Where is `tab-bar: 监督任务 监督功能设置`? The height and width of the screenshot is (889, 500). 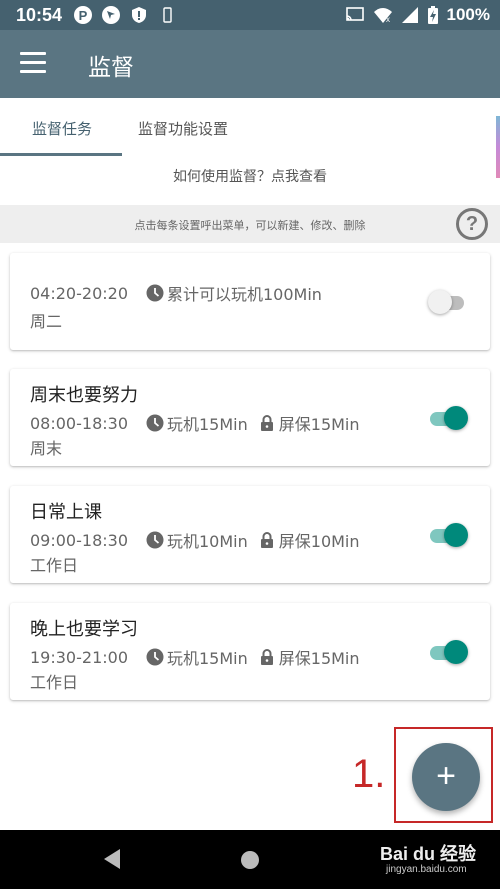 tab-bar: 监督任务 监督功能设置 is located at coordinates (250, 127).